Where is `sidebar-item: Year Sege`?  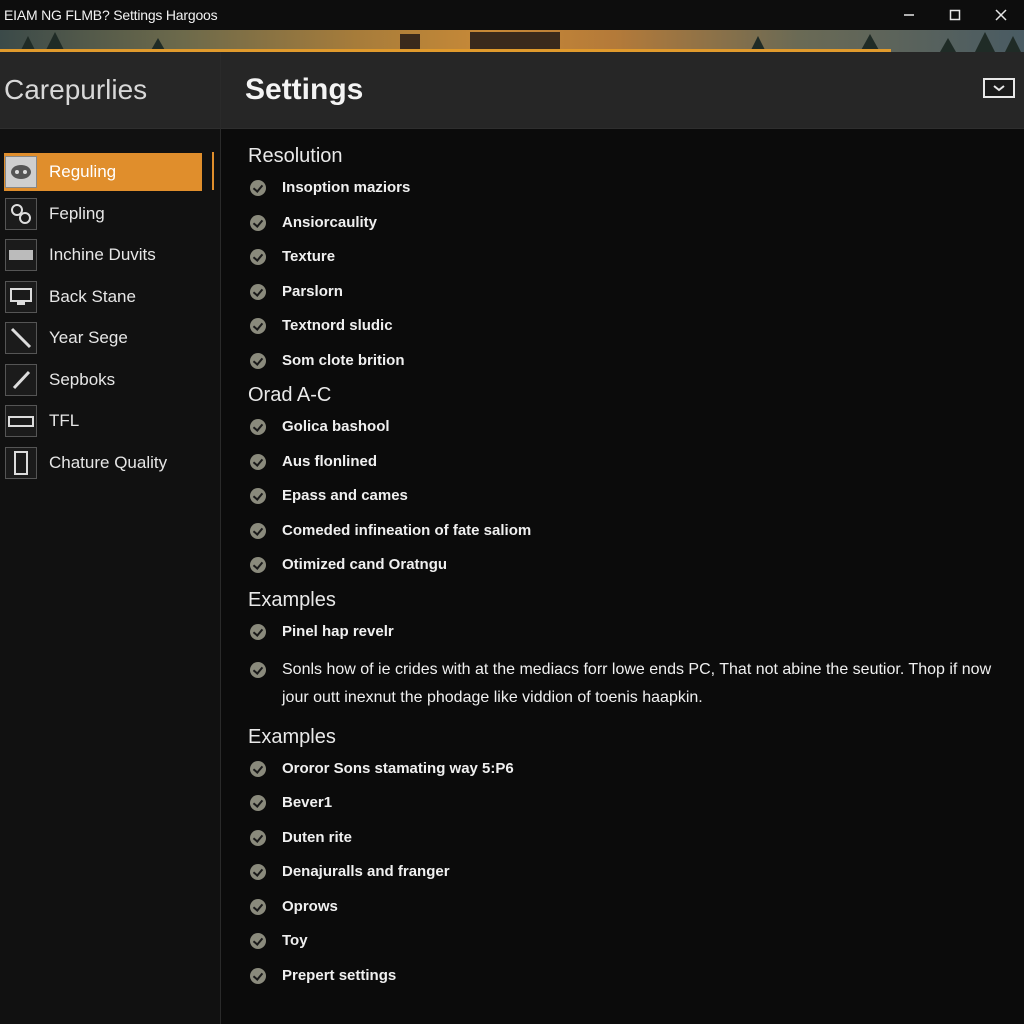 sidebar-item: Year Sege is located at coordinates (103, 338).